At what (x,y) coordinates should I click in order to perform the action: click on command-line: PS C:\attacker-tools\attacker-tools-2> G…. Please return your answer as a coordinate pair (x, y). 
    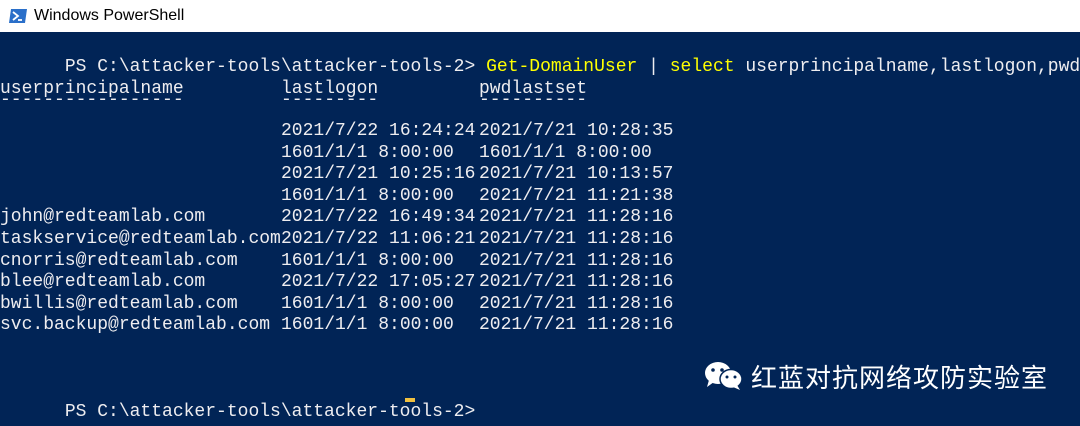
    Looking at the image, I should click on (540, 55).